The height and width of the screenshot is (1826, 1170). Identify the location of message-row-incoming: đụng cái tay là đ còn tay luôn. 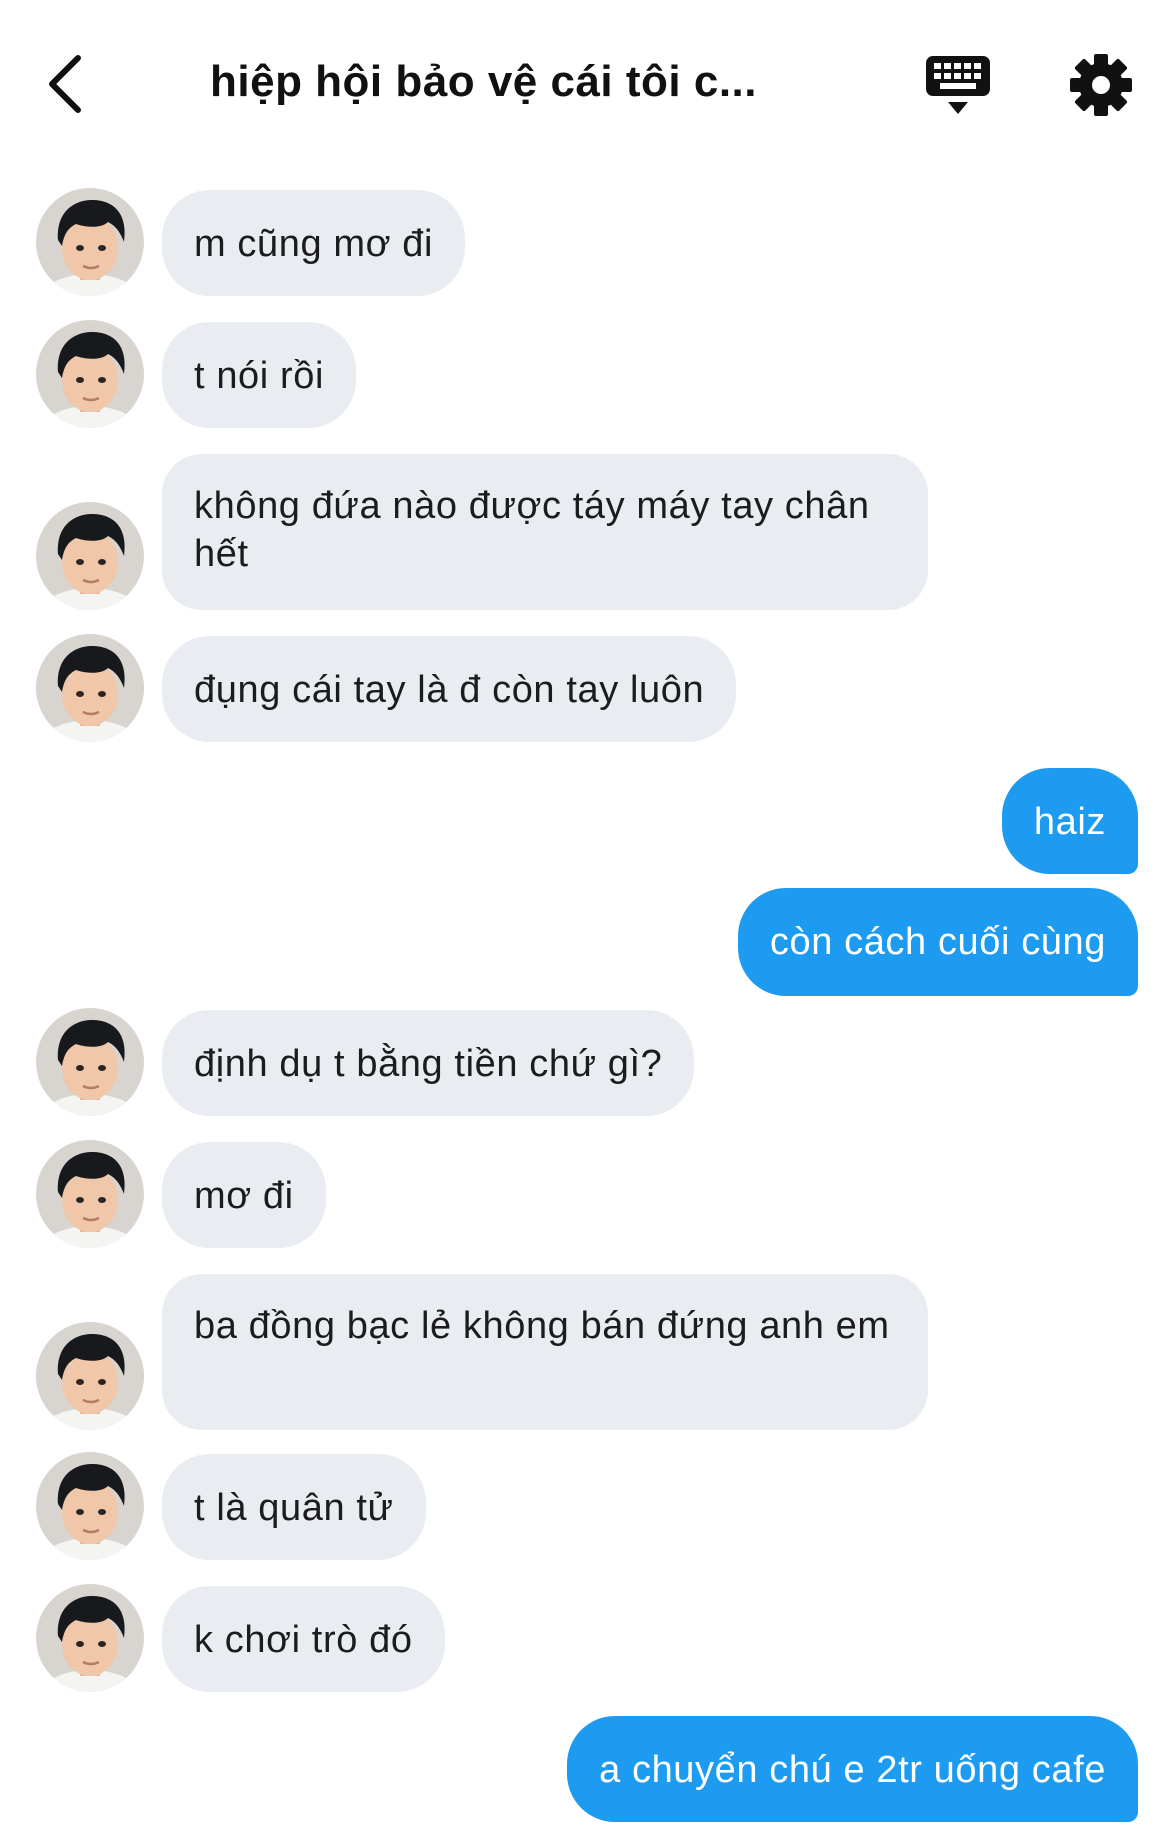
(585, 688).